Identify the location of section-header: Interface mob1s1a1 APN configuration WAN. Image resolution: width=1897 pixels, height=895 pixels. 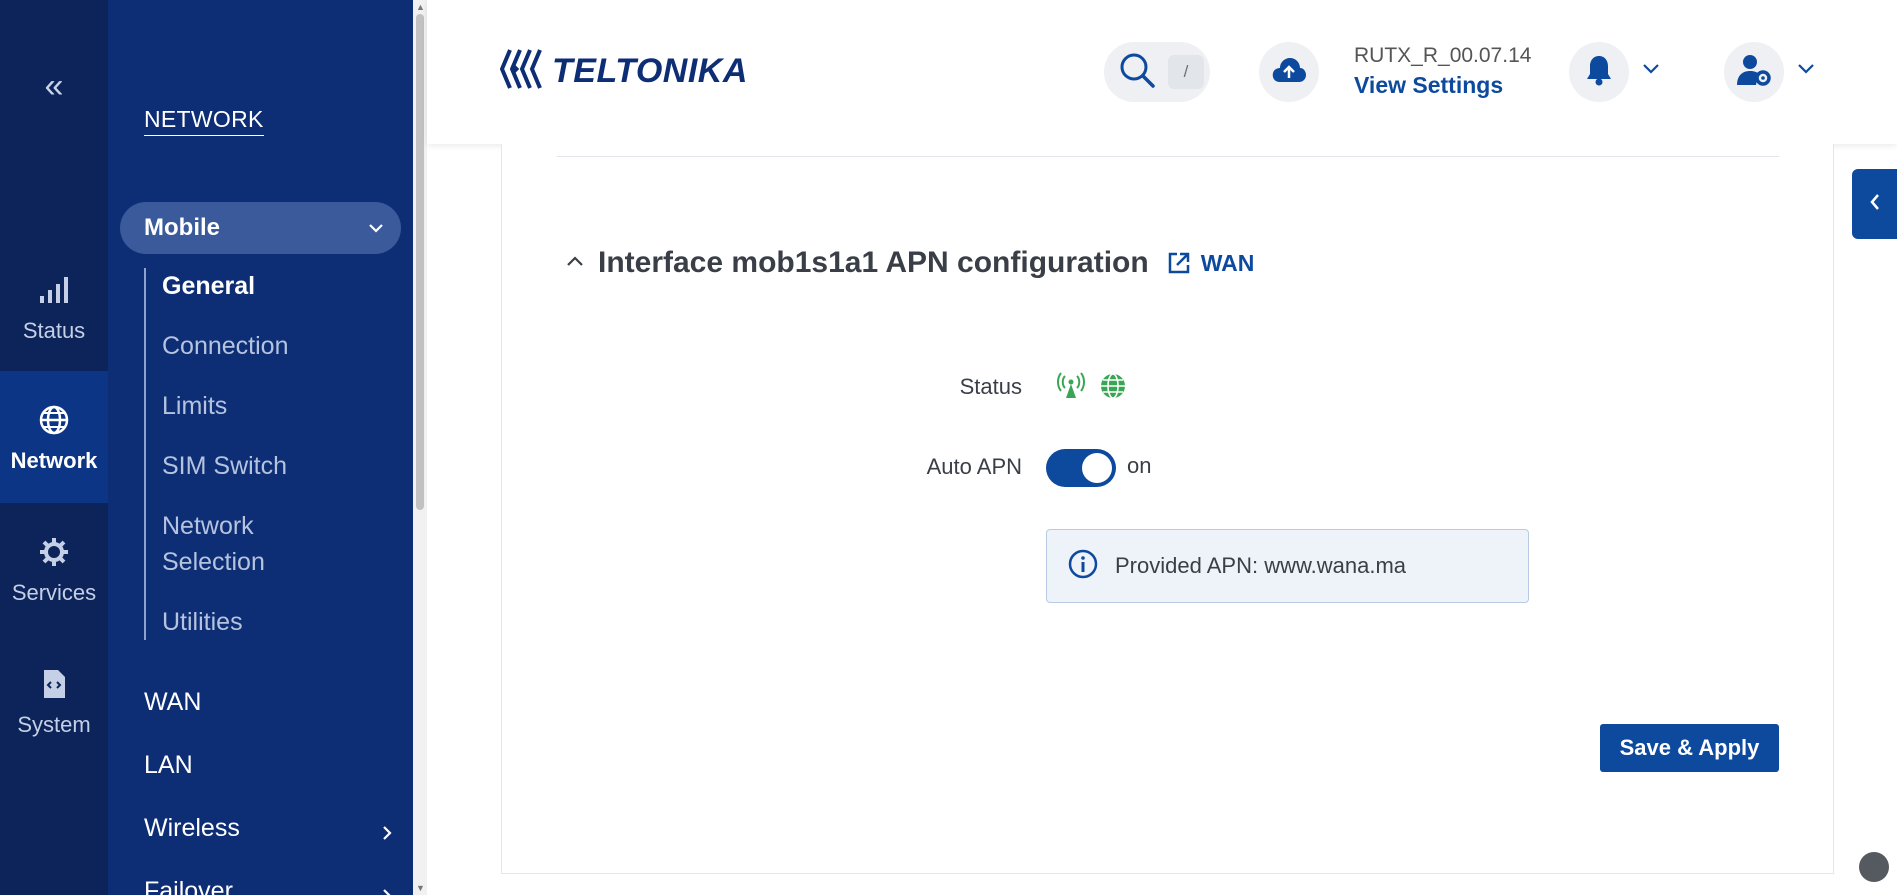
(910, 263).